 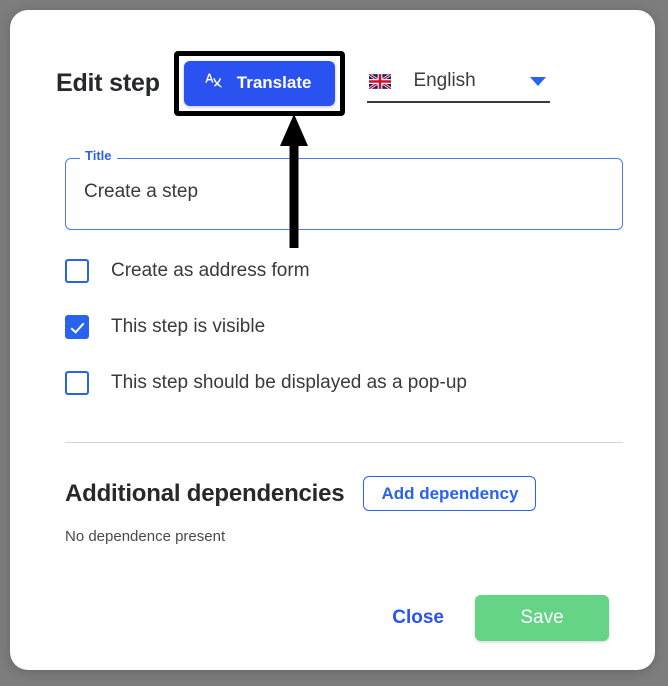 What do you see at coordinates (77, 271) in the screenshot?
I see `checkbox-address-form` at bounding box center [77, 271].